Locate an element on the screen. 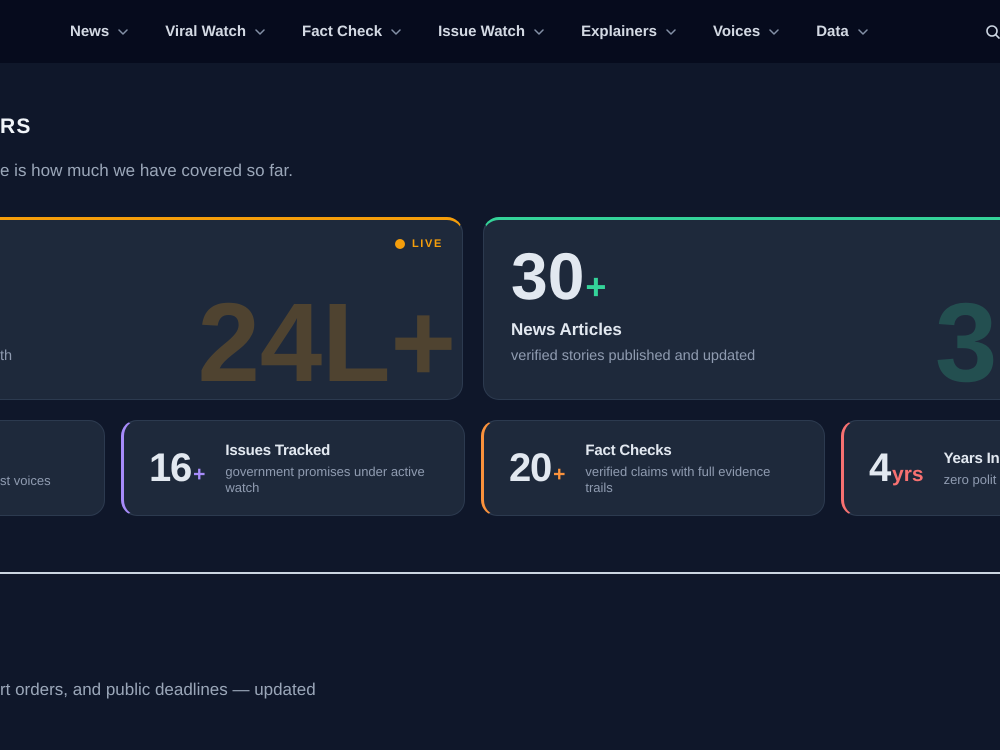 Image resolution: width=1000 pixels, height=750 pixels. search-icon is located at coordinates (993, 31).